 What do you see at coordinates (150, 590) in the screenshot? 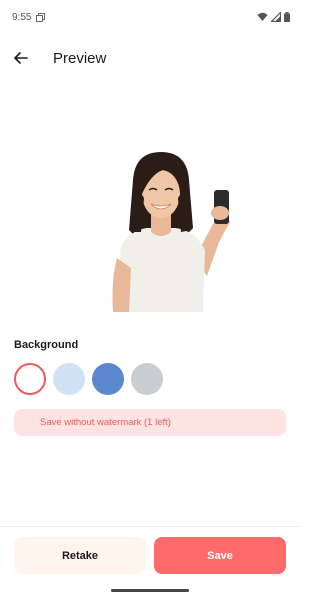
I see `home-indicator` at bounding box center [150, 590].